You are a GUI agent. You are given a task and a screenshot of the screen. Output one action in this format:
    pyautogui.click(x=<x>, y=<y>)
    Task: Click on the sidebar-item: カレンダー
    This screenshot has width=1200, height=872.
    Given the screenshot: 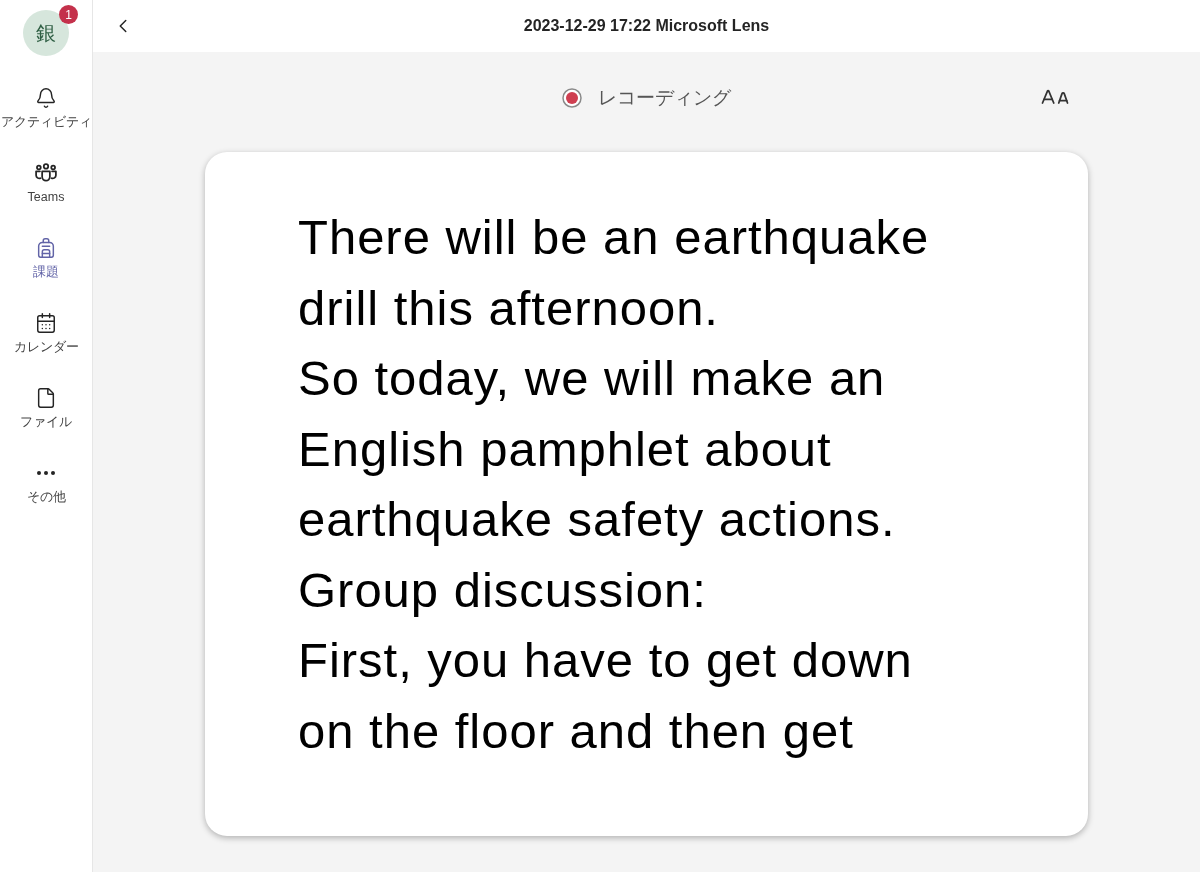 What is the action you would take?
    pyautogui.click(x=46, y=342)
    